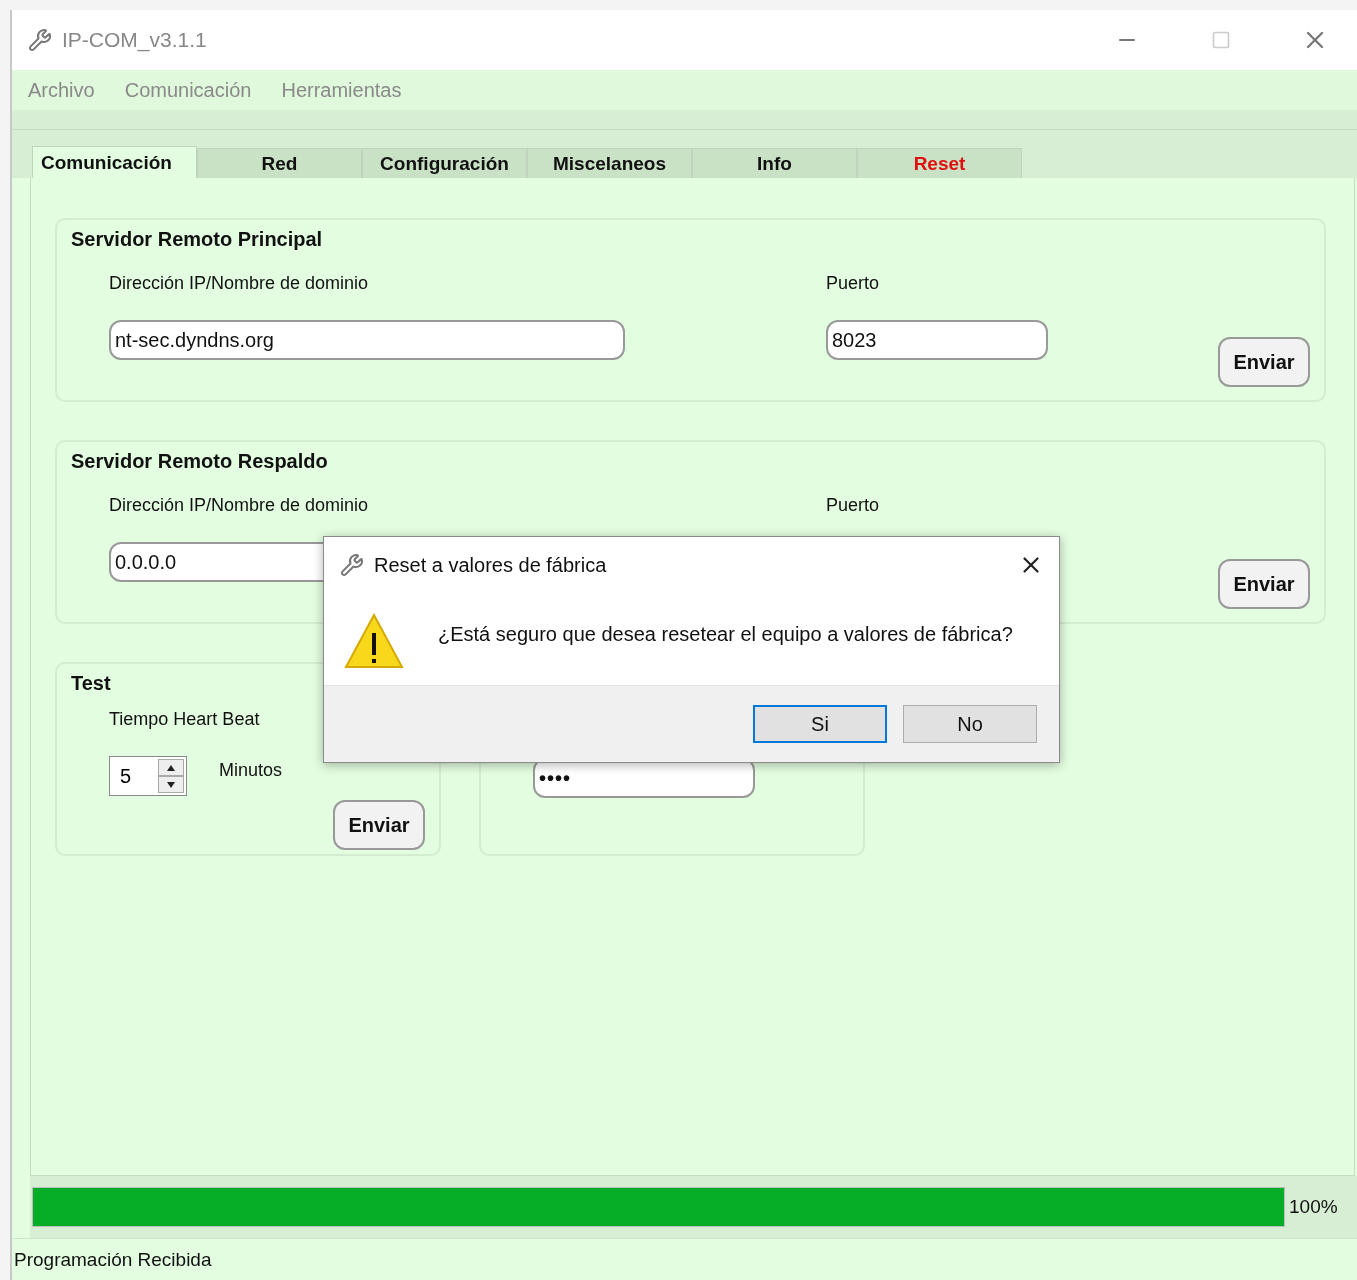  I want to click on tab: Info, so click(774, 163).